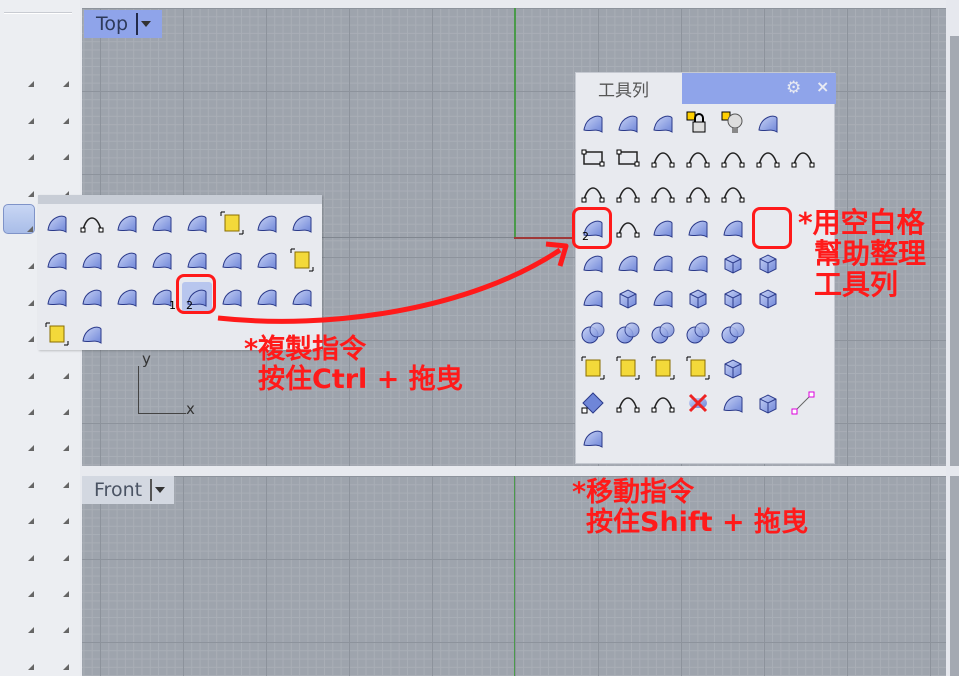  What do you see at coordinates (593, 438) in the screenshot?
I see `panel-button-mesh-primitives` at bounding box center [593, 438].